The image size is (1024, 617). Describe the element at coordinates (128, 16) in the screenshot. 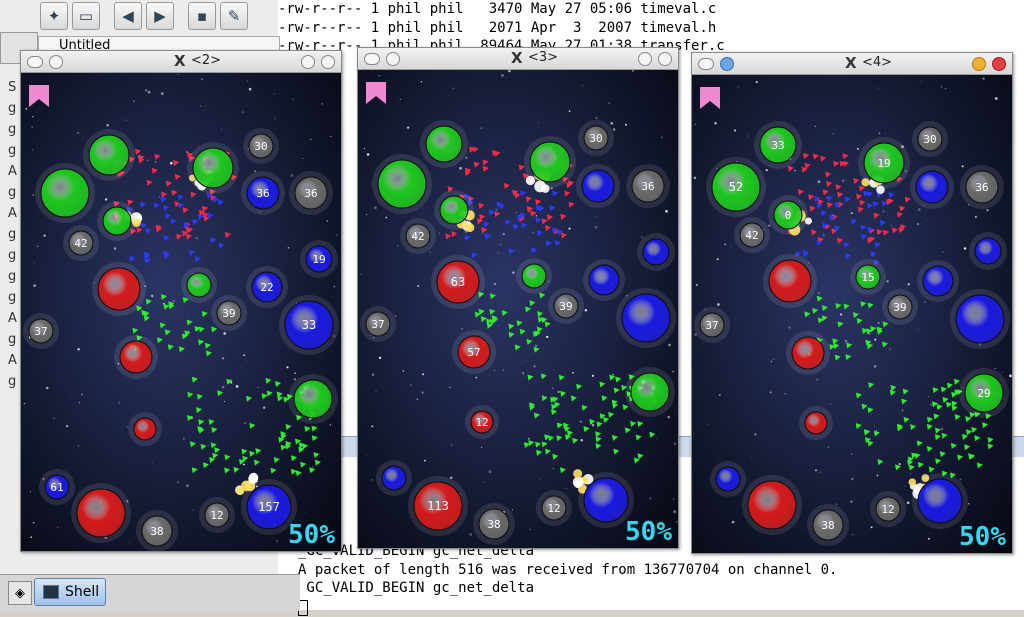

I see `back-arrow-icon: ◀` at that location.